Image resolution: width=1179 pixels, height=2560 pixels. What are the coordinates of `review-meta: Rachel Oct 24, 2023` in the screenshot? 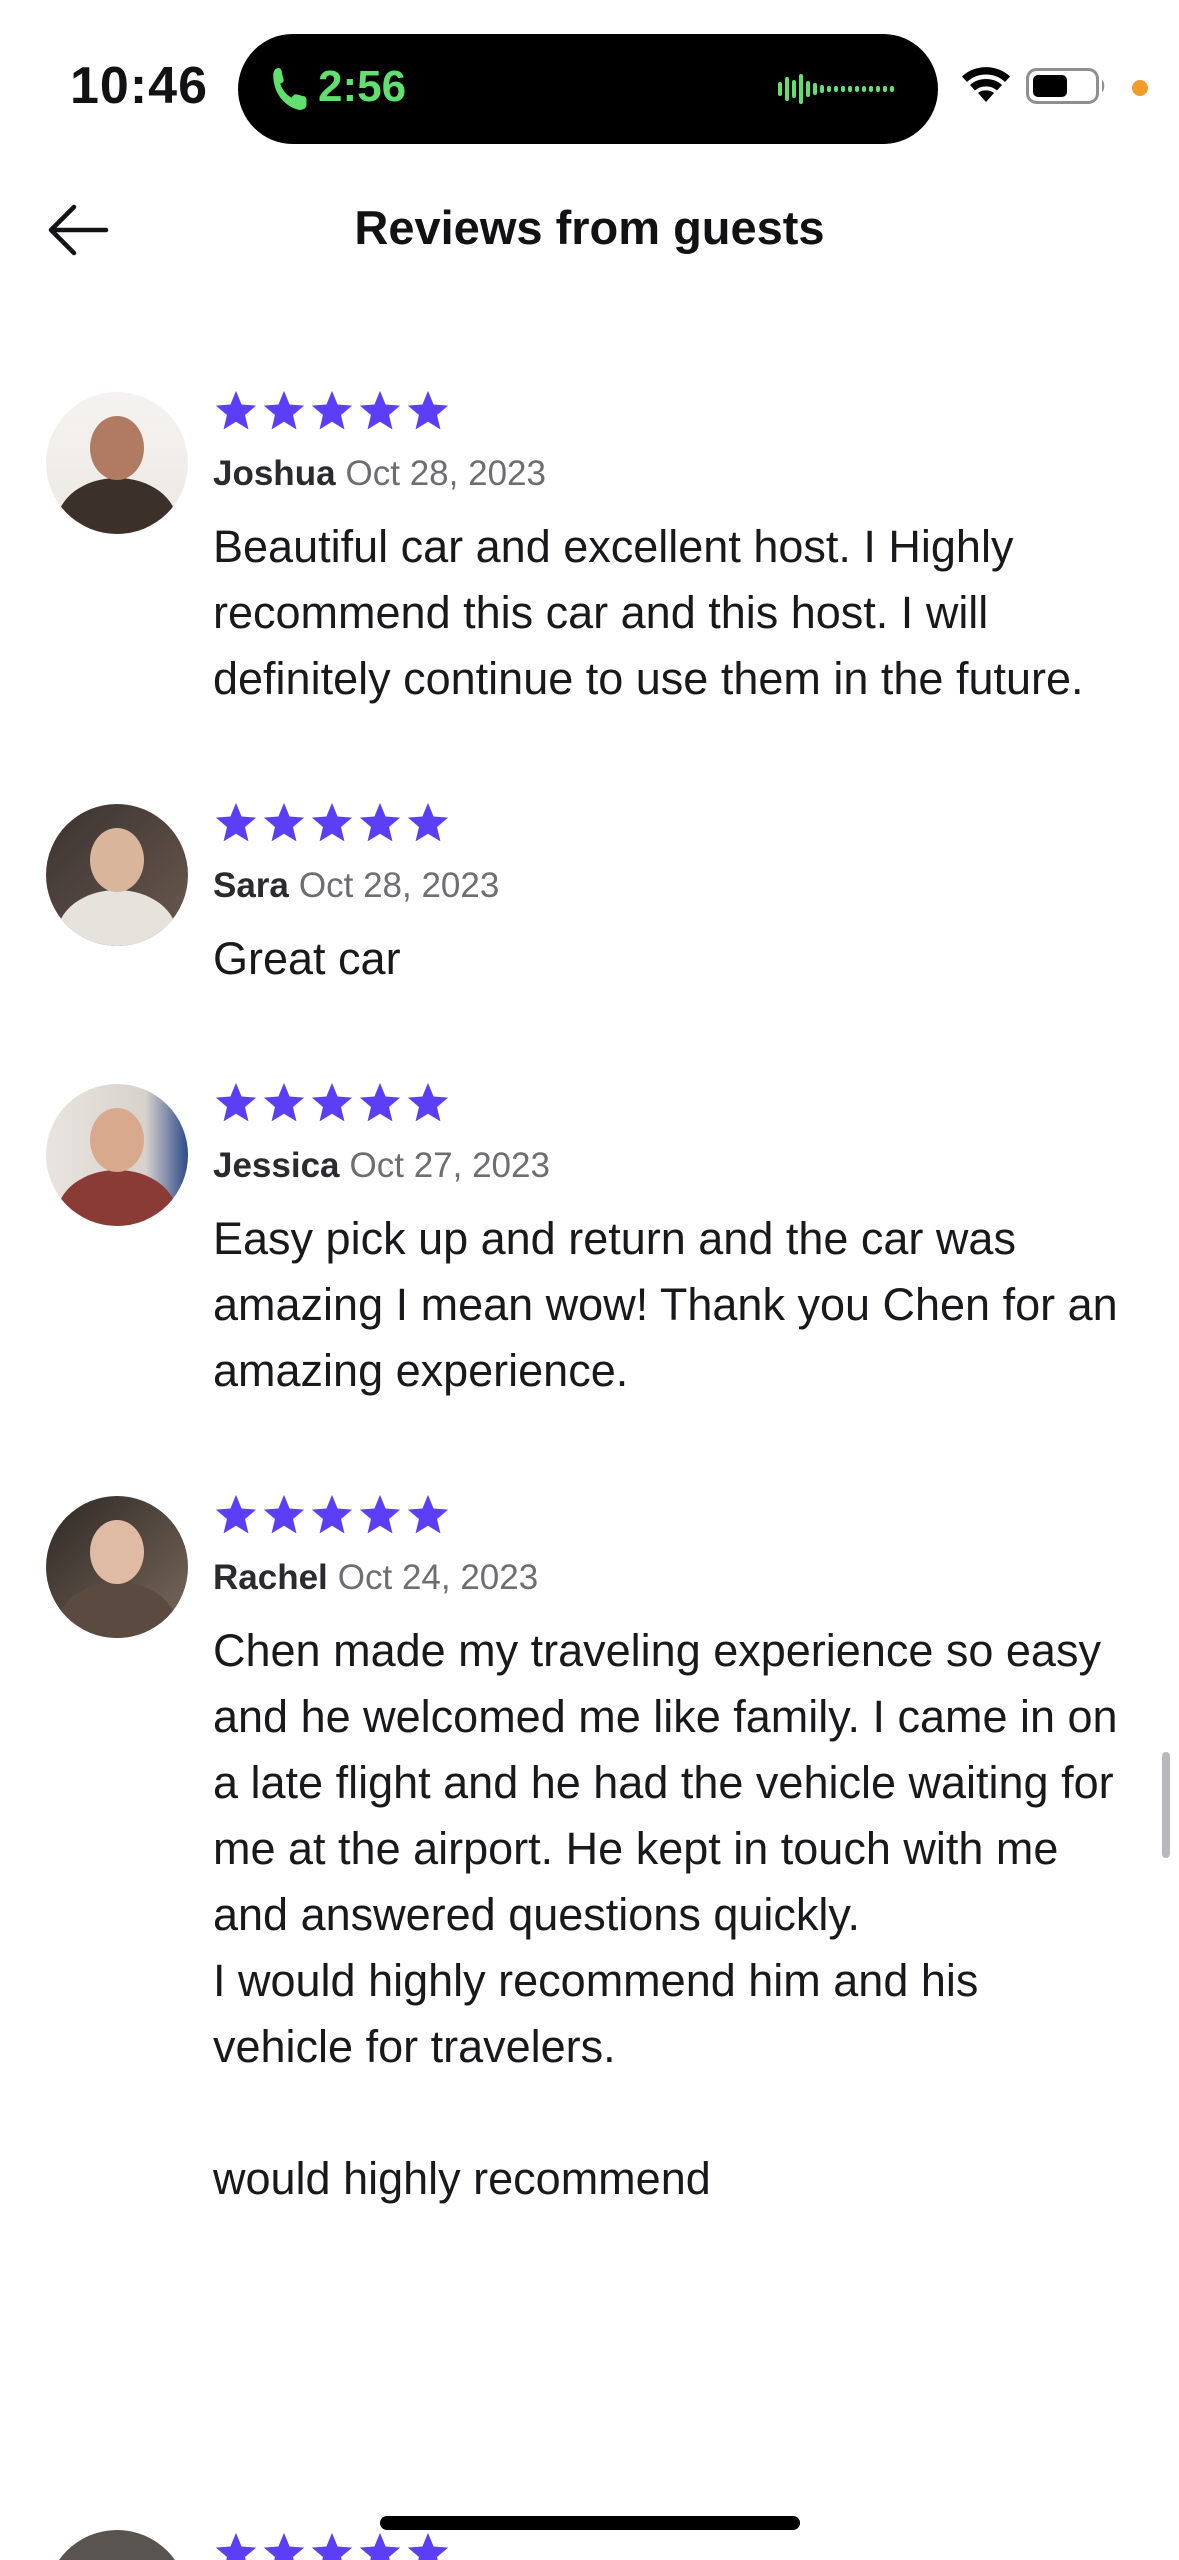 It's located at (668, 1578).